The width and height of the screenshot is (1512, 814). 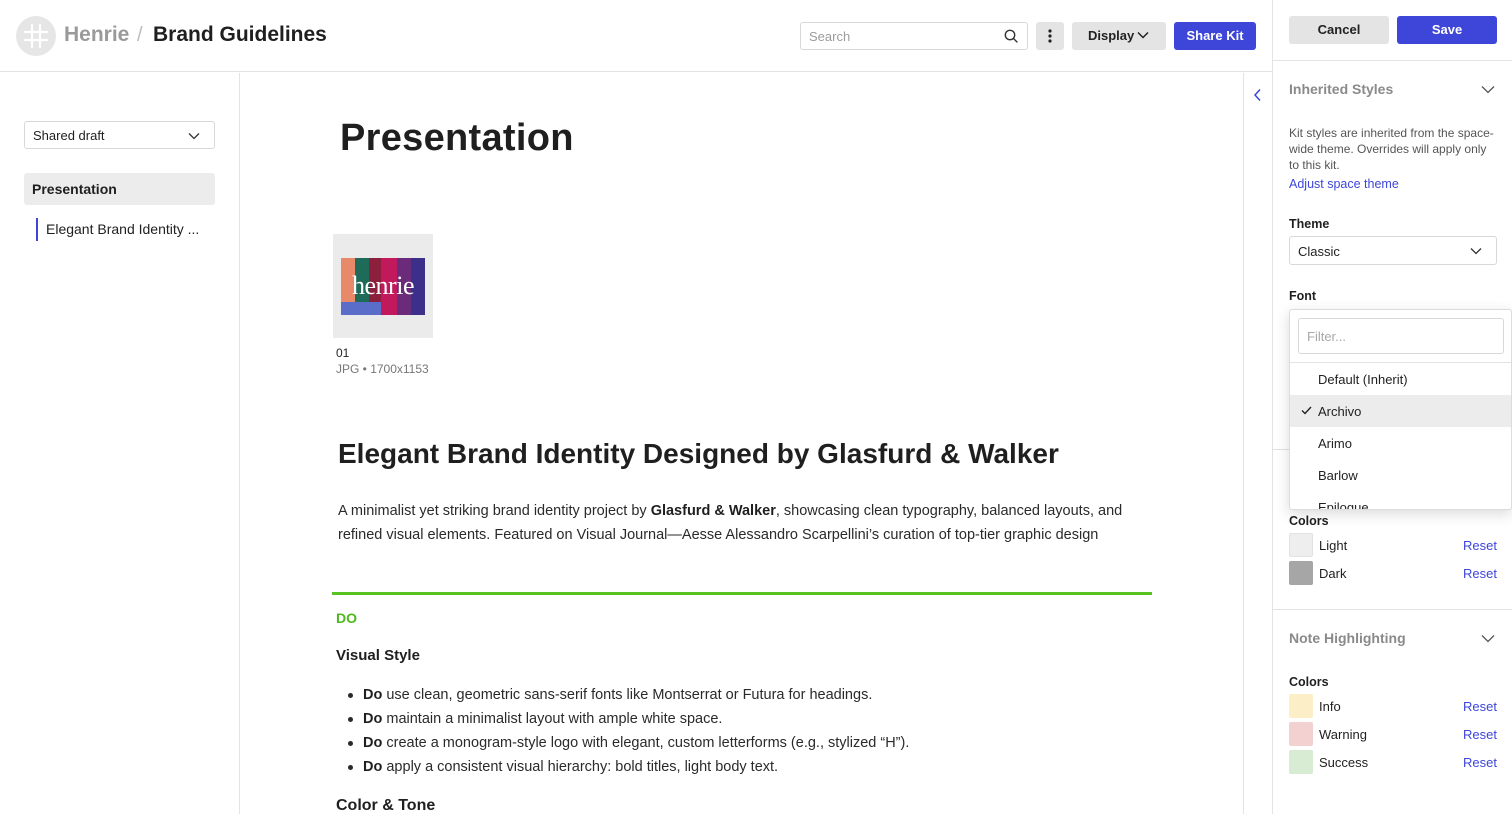 I want to click on save-button: Save, so click(x=1447, y=30).